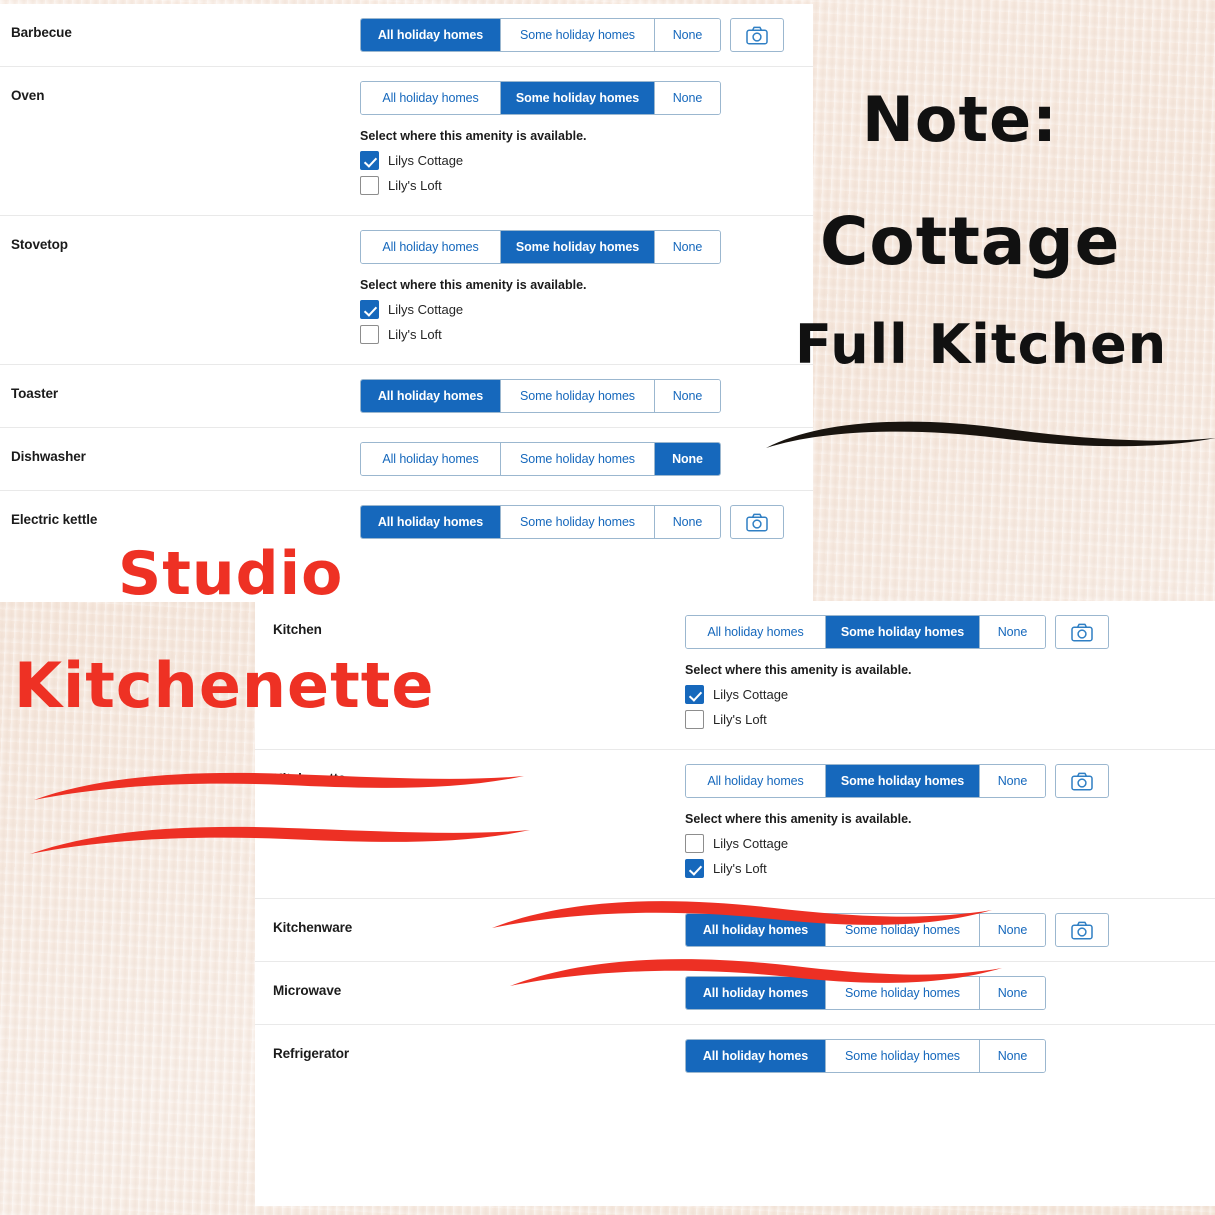 Image resolution: width=1215 pixels, height=1215 pixels. What do you see at coordinates (311, 1053) in the screenshot?
I see `amenity-label: Refrigerator` at bounding box center [311, 1053].